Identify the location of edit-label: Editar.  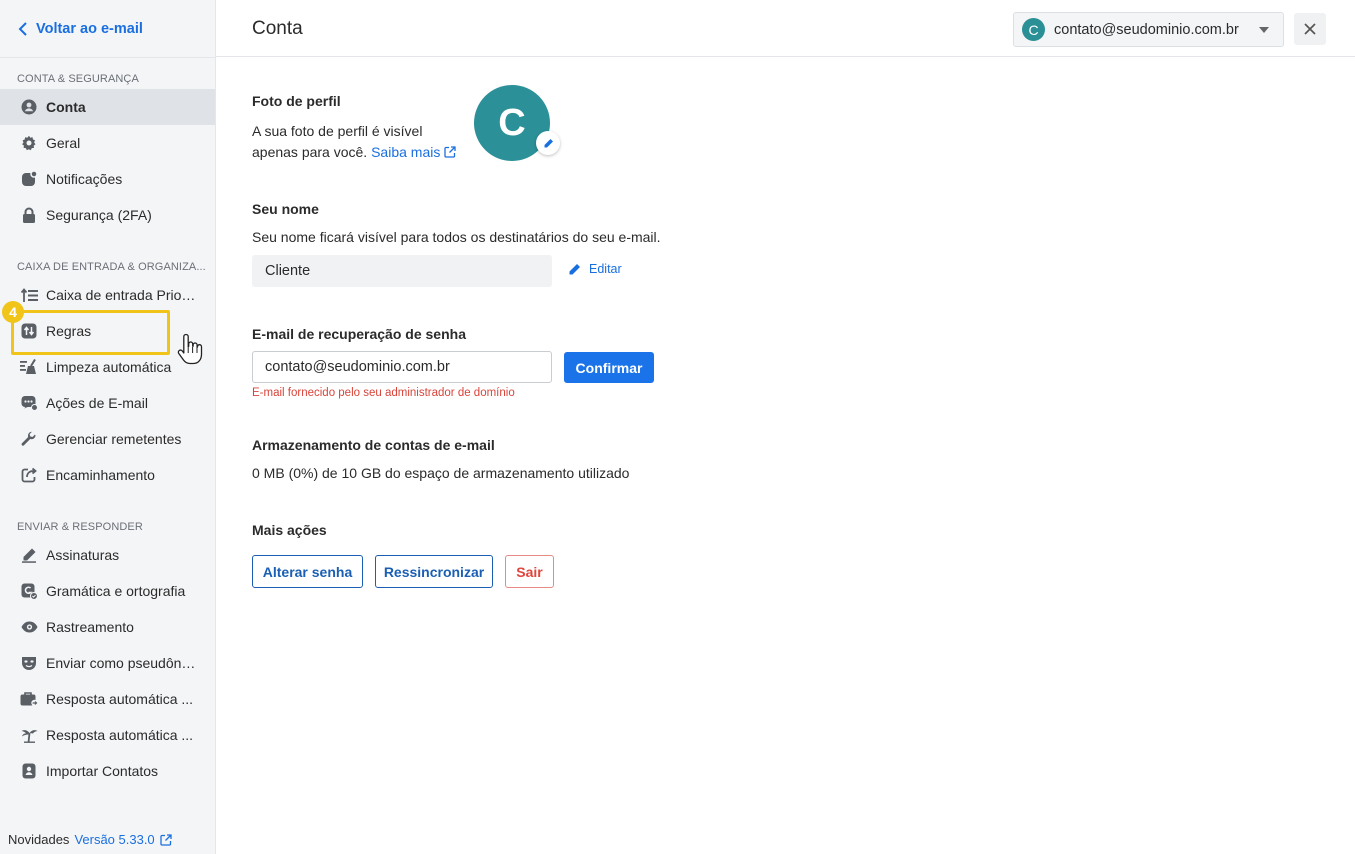
(605, 269).